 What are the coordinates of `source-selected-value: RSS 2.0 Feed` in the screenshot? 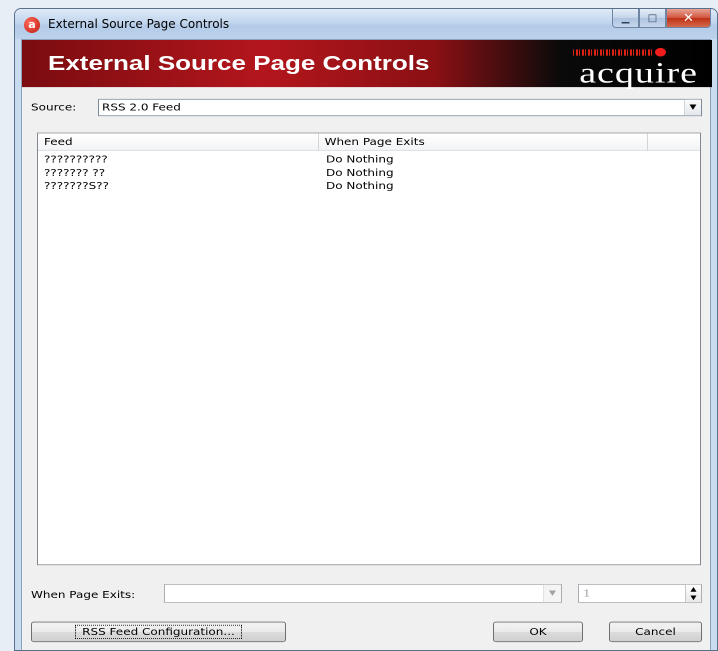 It's located at (141, 108).